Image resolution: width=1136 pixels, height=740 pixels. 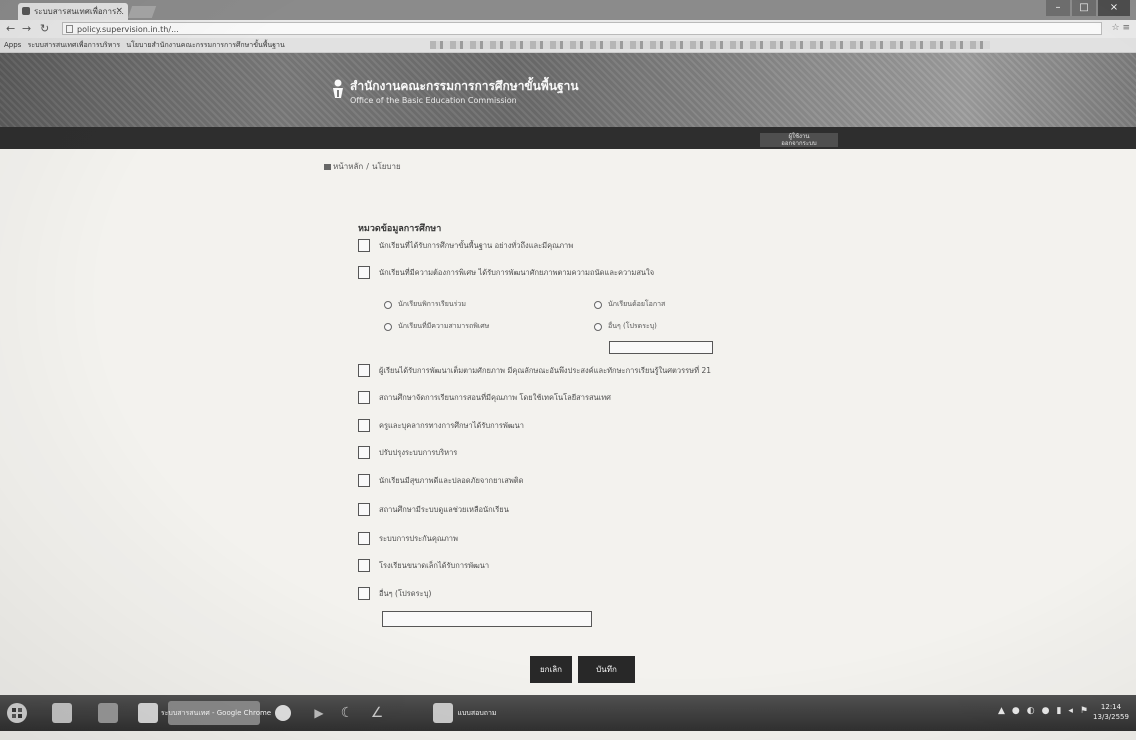 I want to click on user-chip-name: ผู้ใช้งาน, so click(x=799, y=136).